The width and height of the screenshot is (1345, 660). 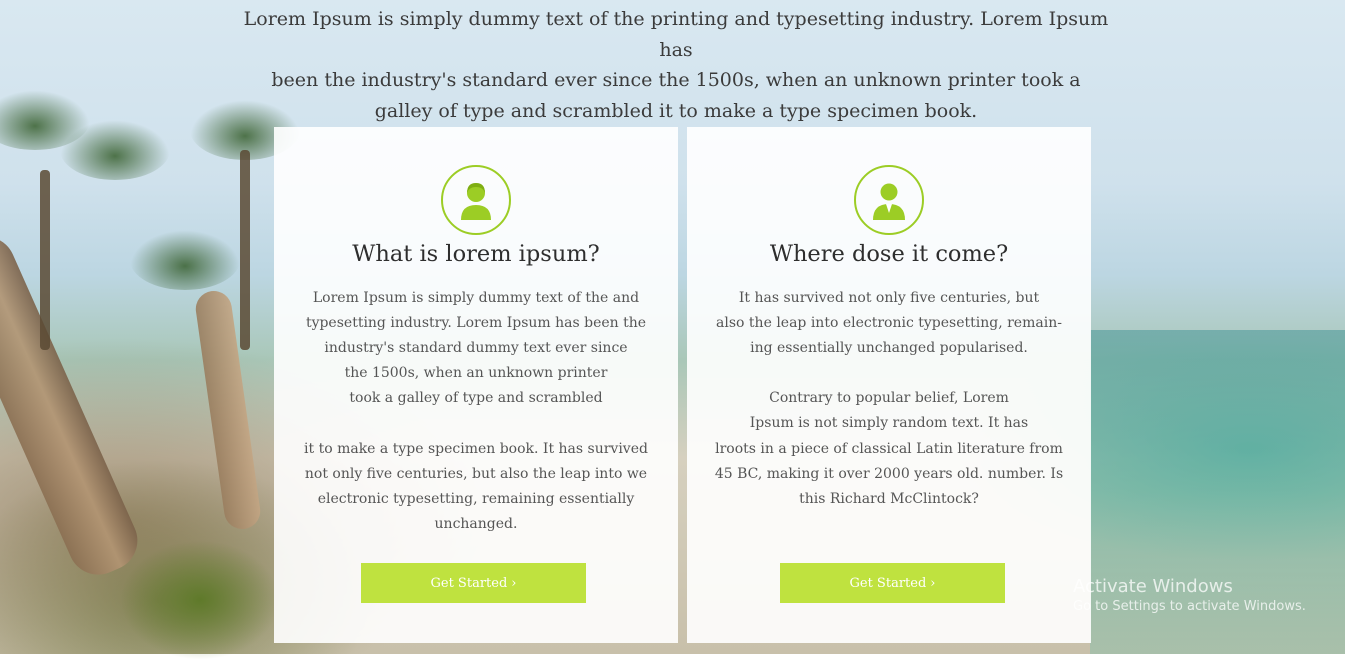 What do you see at coordinates (476, 523) in the screenshot?
I see `card-body-line: unchanged.` at bounding box center [476, 523].